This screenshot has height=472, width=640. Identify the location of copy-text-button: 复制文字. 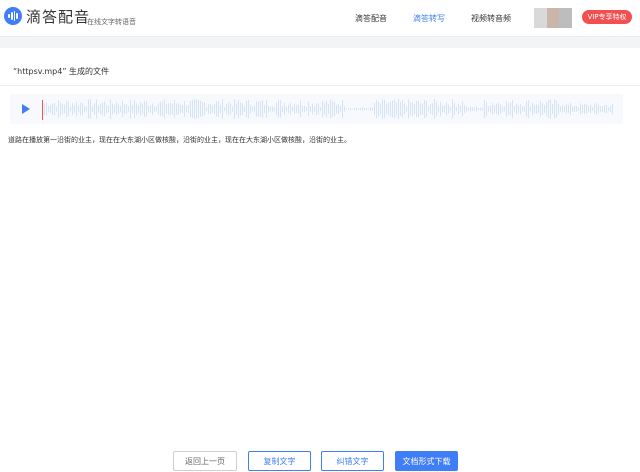
(279, 461).